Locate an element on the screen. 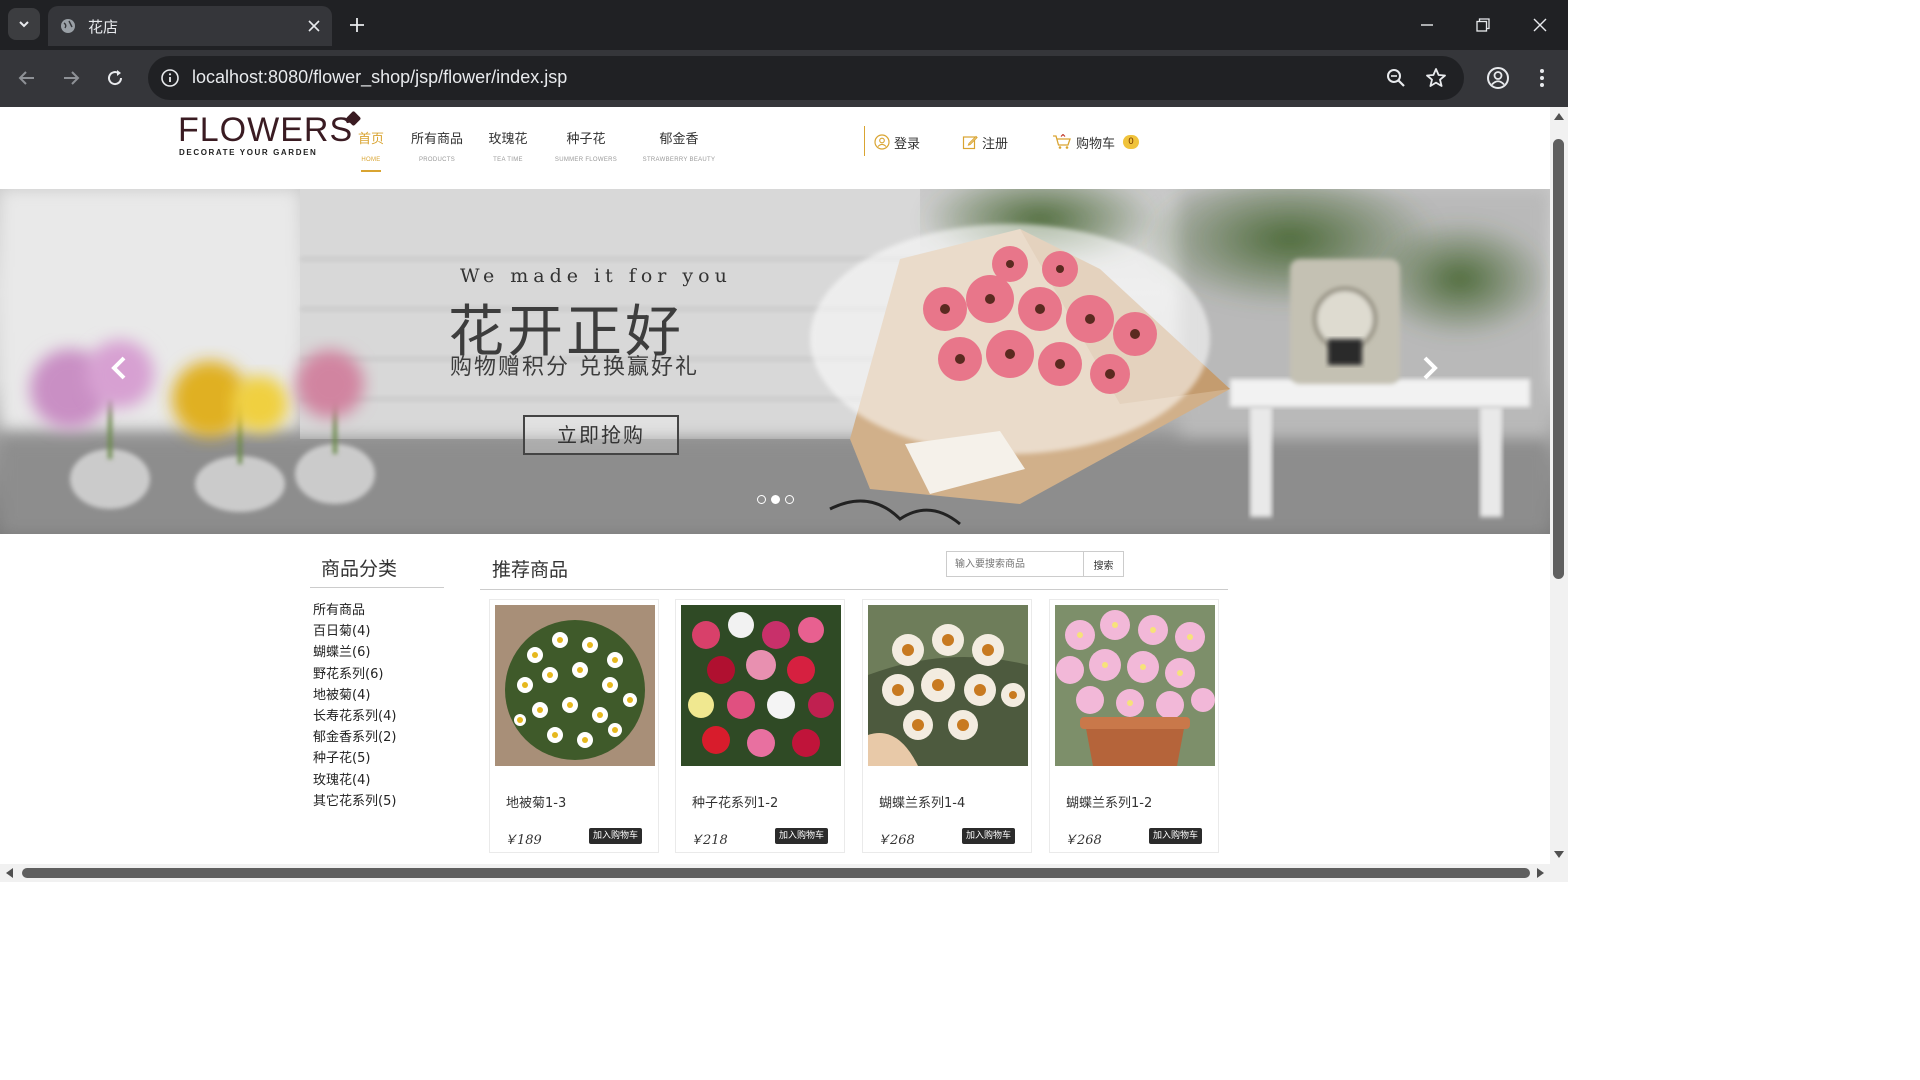 The width and height of the screenshot is (1920, 1080). product-name: 种子花系列1-2 is located at coordinates (735, 801).